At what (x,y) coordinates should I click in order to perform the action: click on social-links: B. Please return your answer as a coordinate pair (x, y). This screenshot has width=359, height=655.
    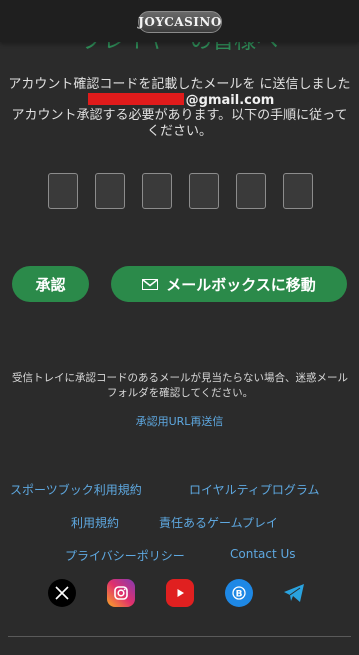
    Looking at the image, I should click on (179, 594).